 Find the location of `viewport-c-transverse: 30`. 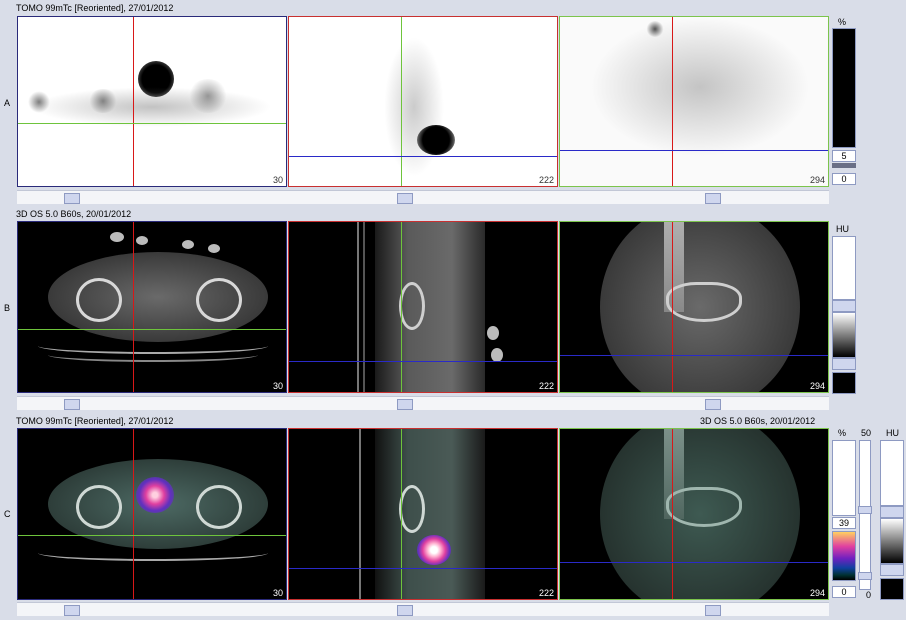

viewport-c-transverse: 30 is located at coordinates (152, 514).